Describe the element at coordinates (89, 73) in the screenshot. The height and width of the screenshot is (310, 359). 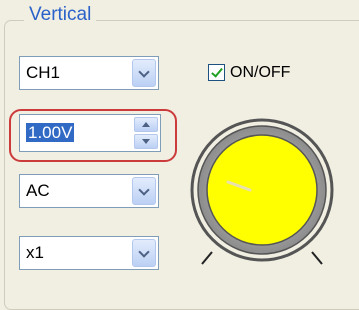
I see `channel-select: CH1` at that location.